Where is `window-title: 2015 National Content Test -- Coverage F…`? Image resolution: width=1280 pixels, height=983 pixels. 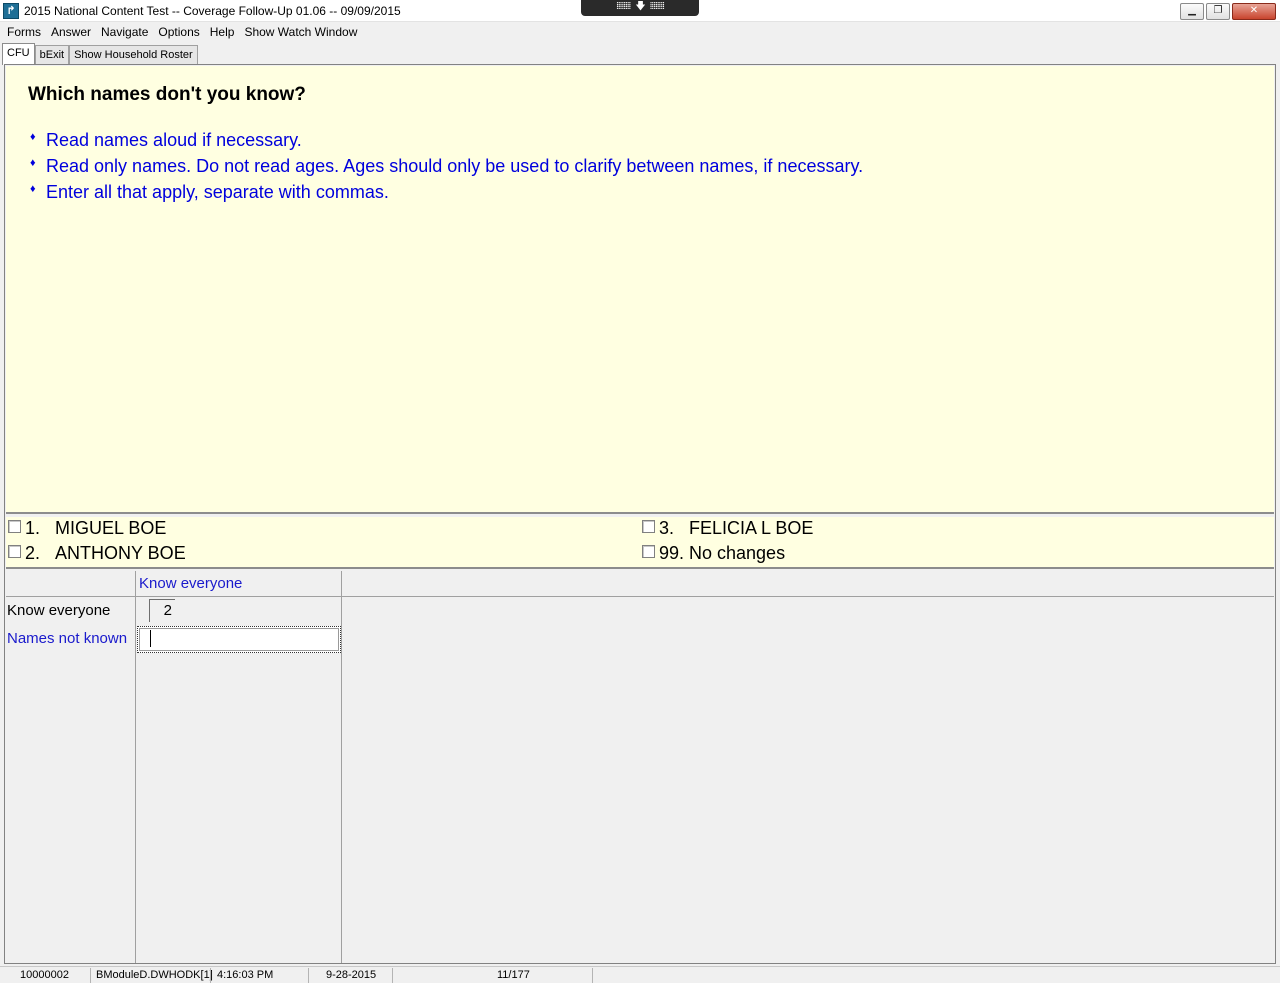 window-title: 2015 National Content Test -- Coverage F… is located at coordinates (212, 11).